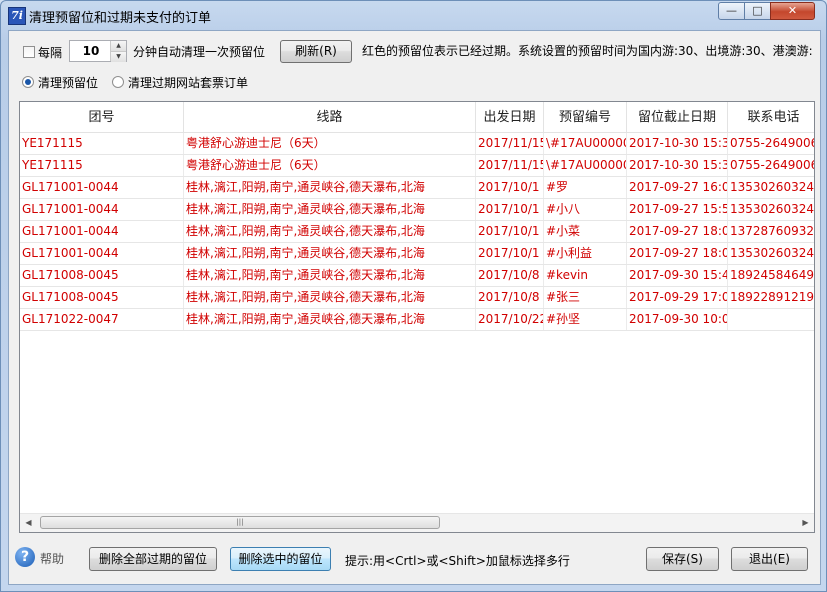  What do you see at coordinates (330, 117) in the screenshot?
I see `column-header: 线路` at bounding box center [330, 117].